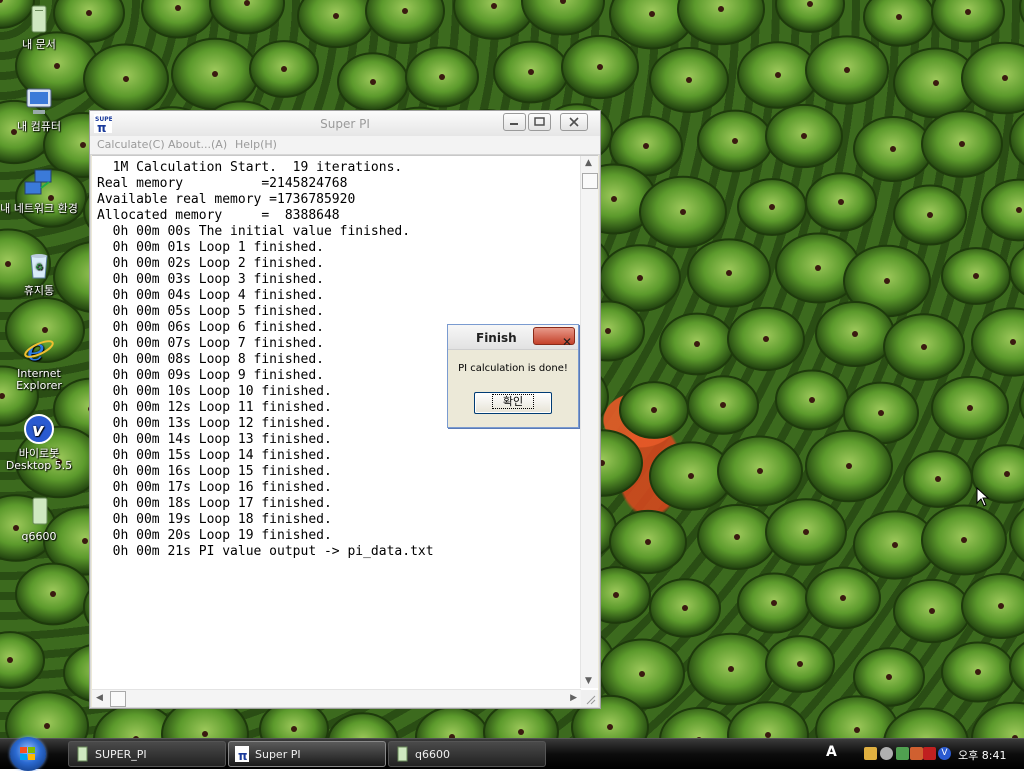  I want to click on desktop-icon-my-computer: 내 컴퓨터, so click(39, 109).